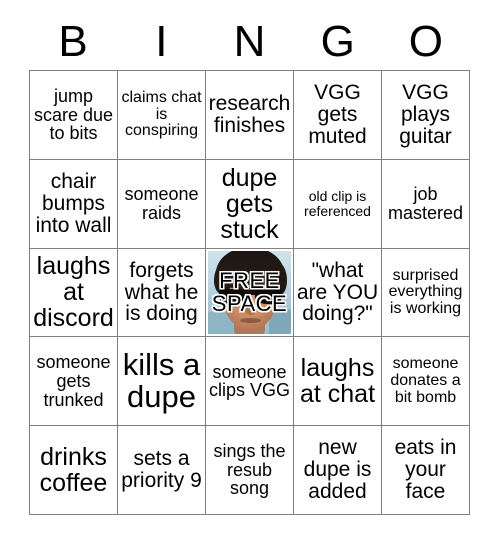  I want to click on bingo-cell-i2: someone raids, so click(162, 204).